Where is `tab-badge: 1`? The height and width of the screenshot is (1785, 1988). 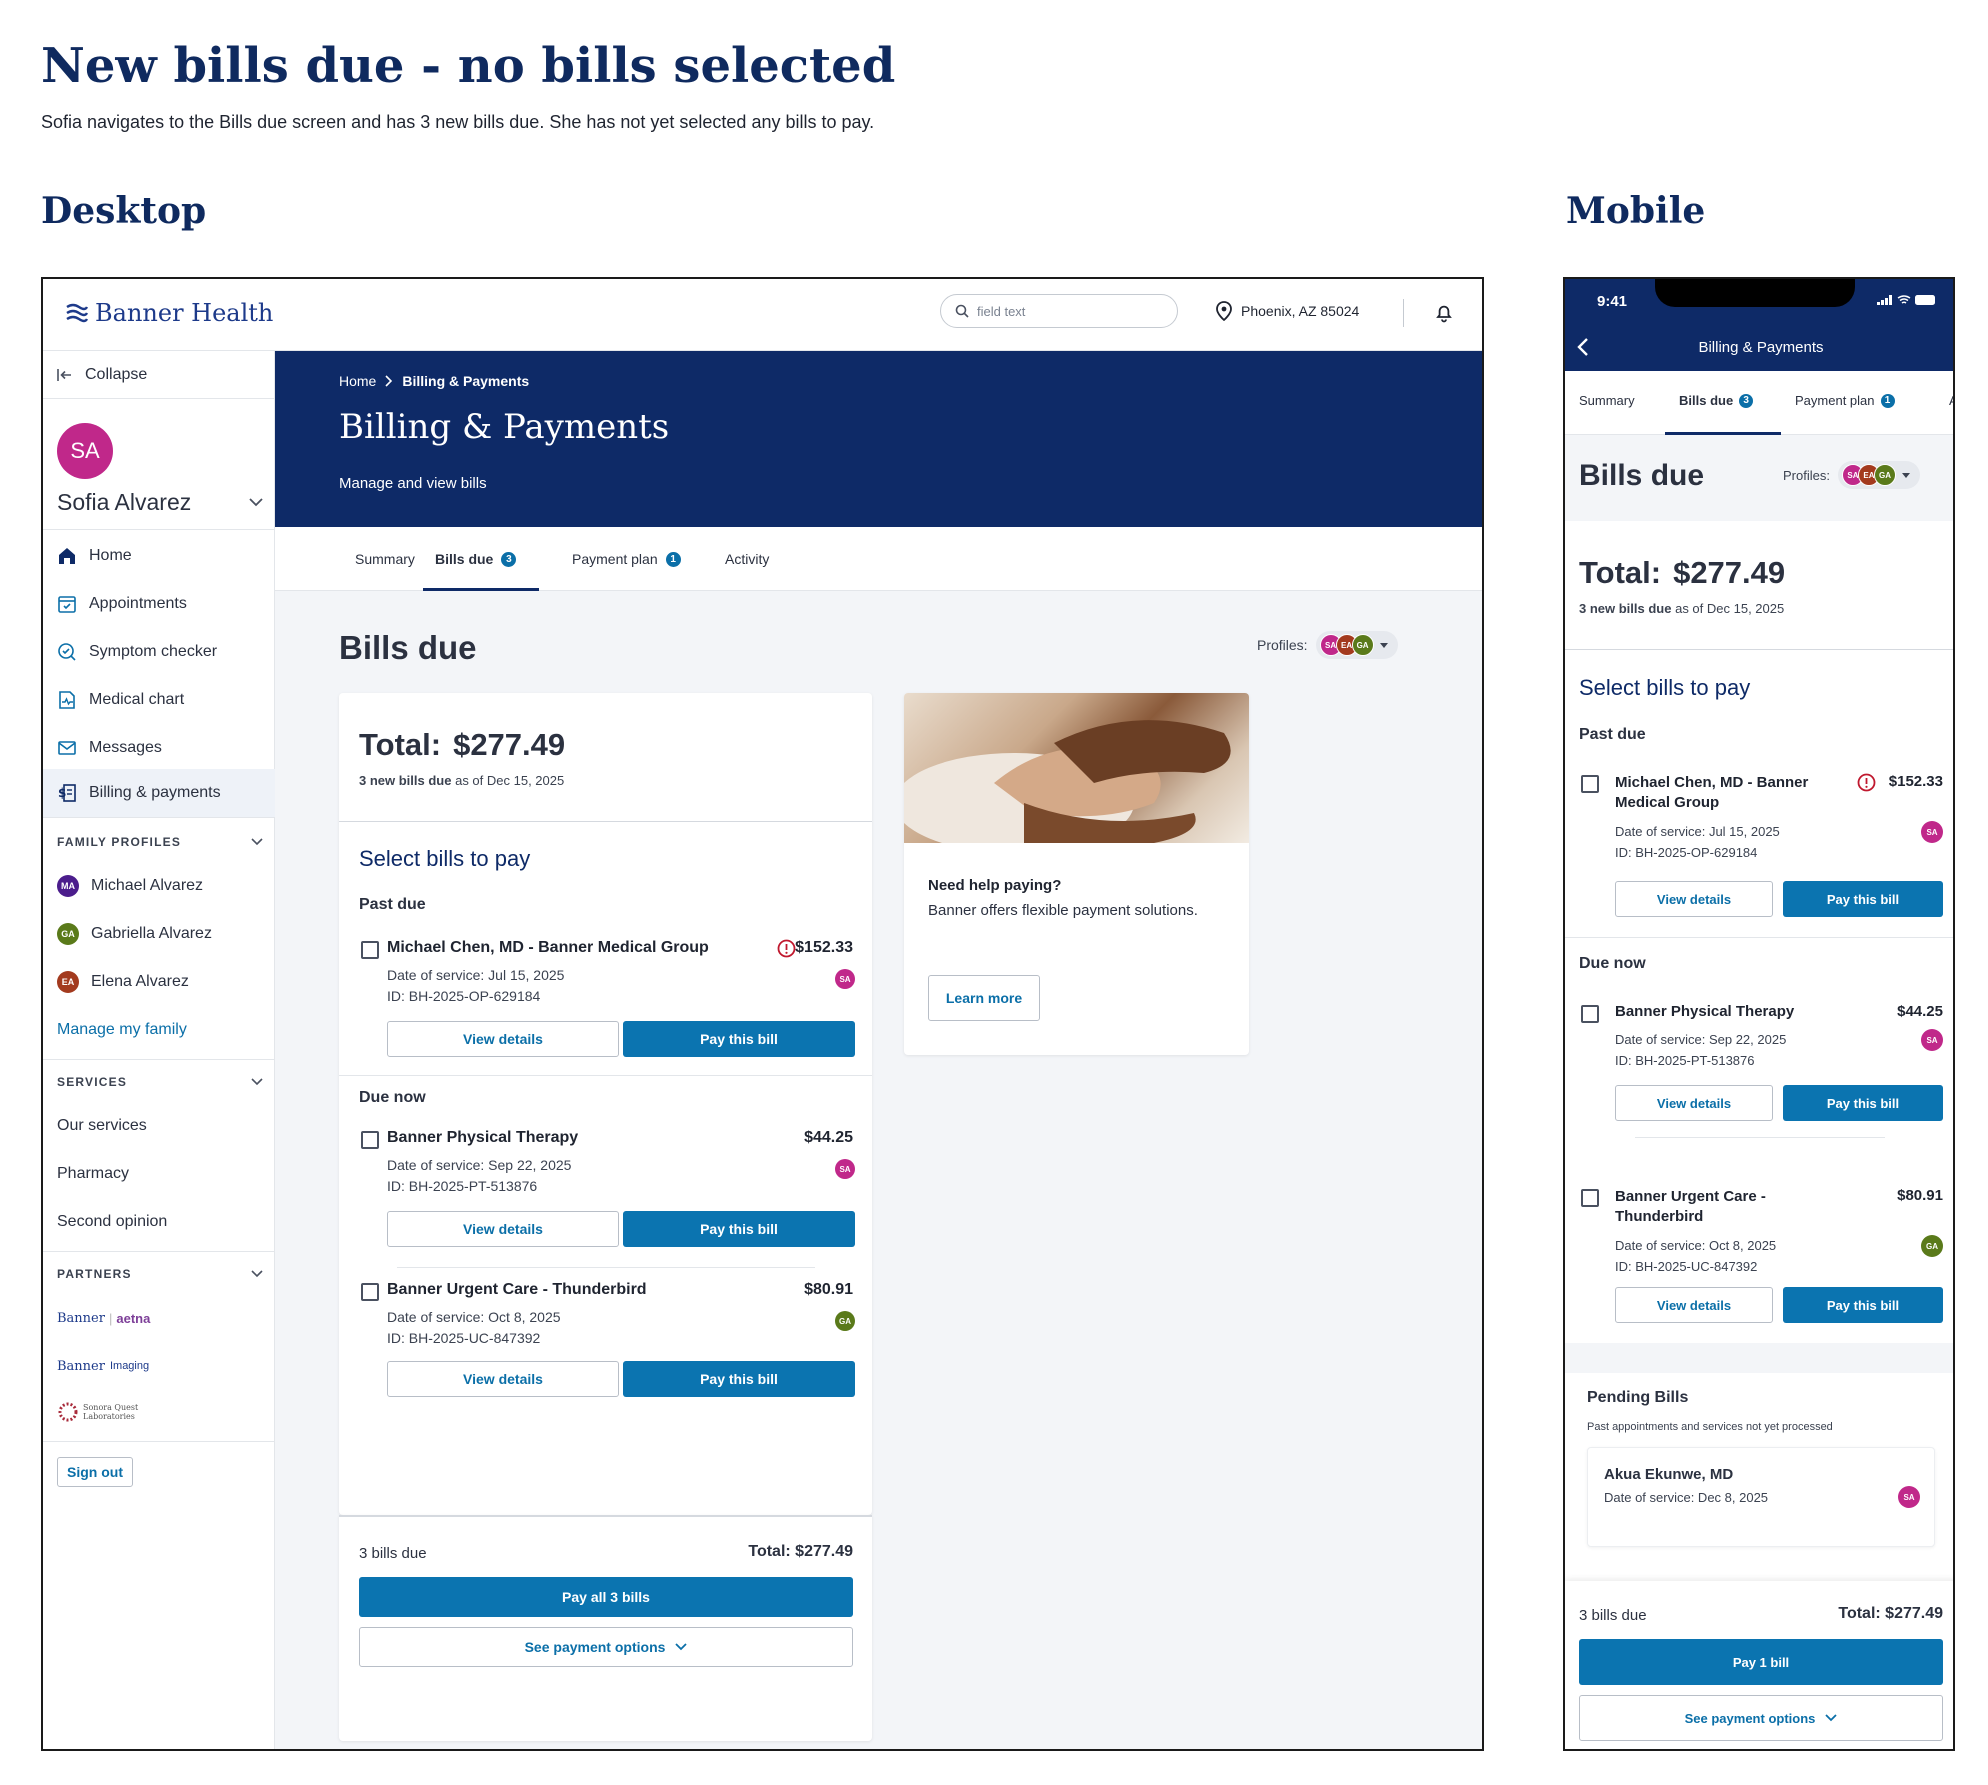
tab-badge: 1 is located at coordinates (1887, 400).